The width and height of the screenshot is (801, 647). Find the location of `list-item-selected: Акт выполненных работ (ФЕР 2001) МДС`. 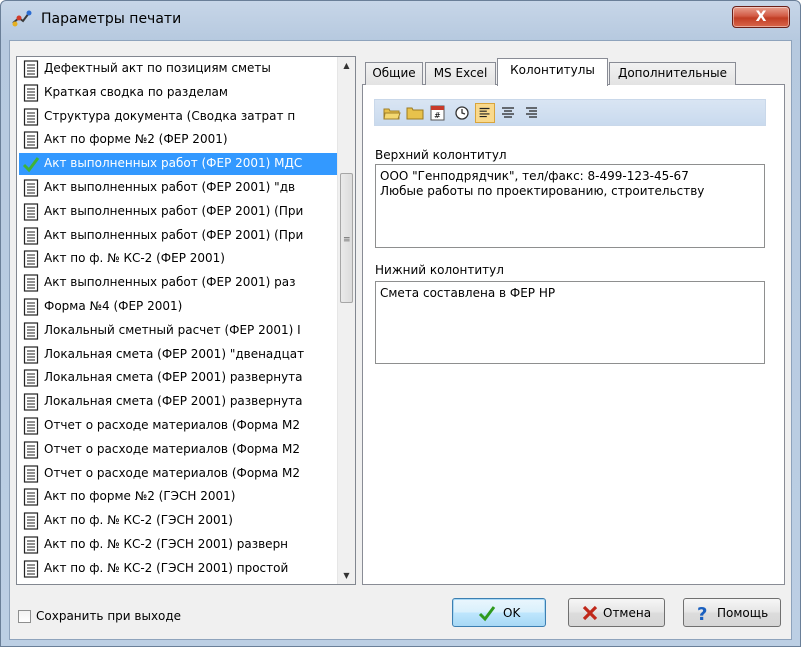

list-item-selected: Акт выполненных работ (ФЕР 2001) МДС is located at coordinates (178, 164).